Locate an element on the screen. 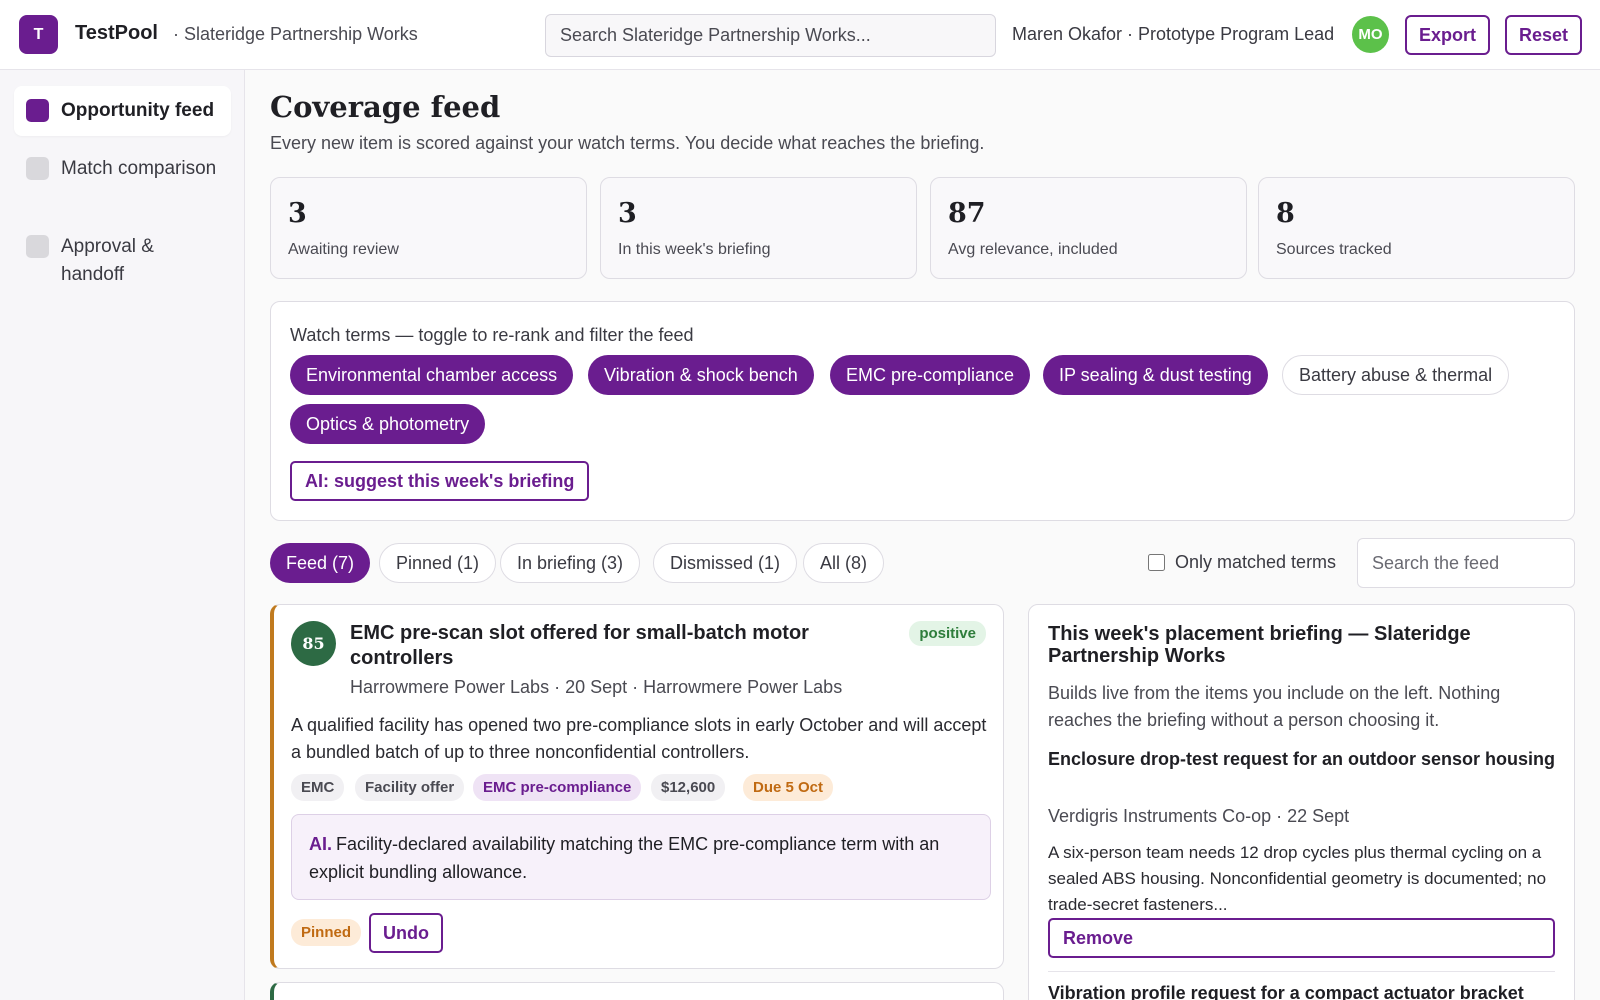  undo-button: Undo is located at coordinates (406, 933).